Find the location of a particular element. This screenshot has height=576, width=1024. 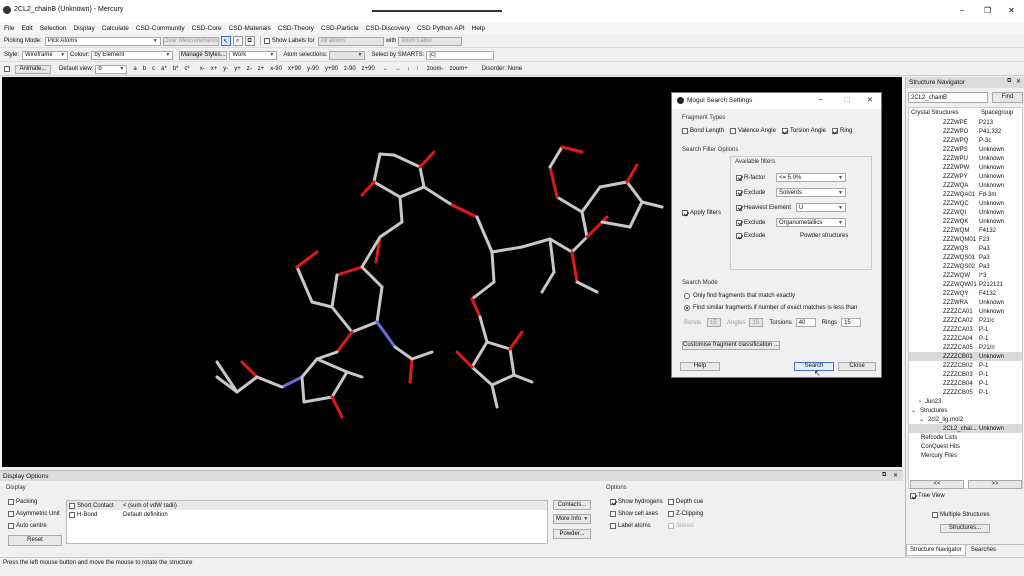

tree-entry-zzzwqw01: ZZZWQW01 P212121 is located at coordinates (965, 284).